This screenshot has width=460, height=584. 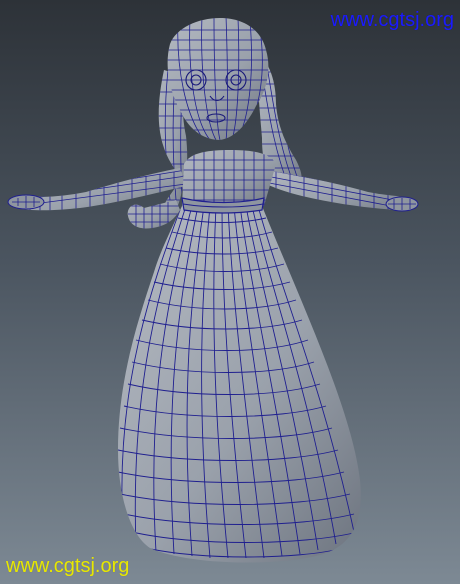 What do you see at coordinates (402, 204) in the screenshot?
I see `right-hand-mesh` at bounding box center [402, 204].